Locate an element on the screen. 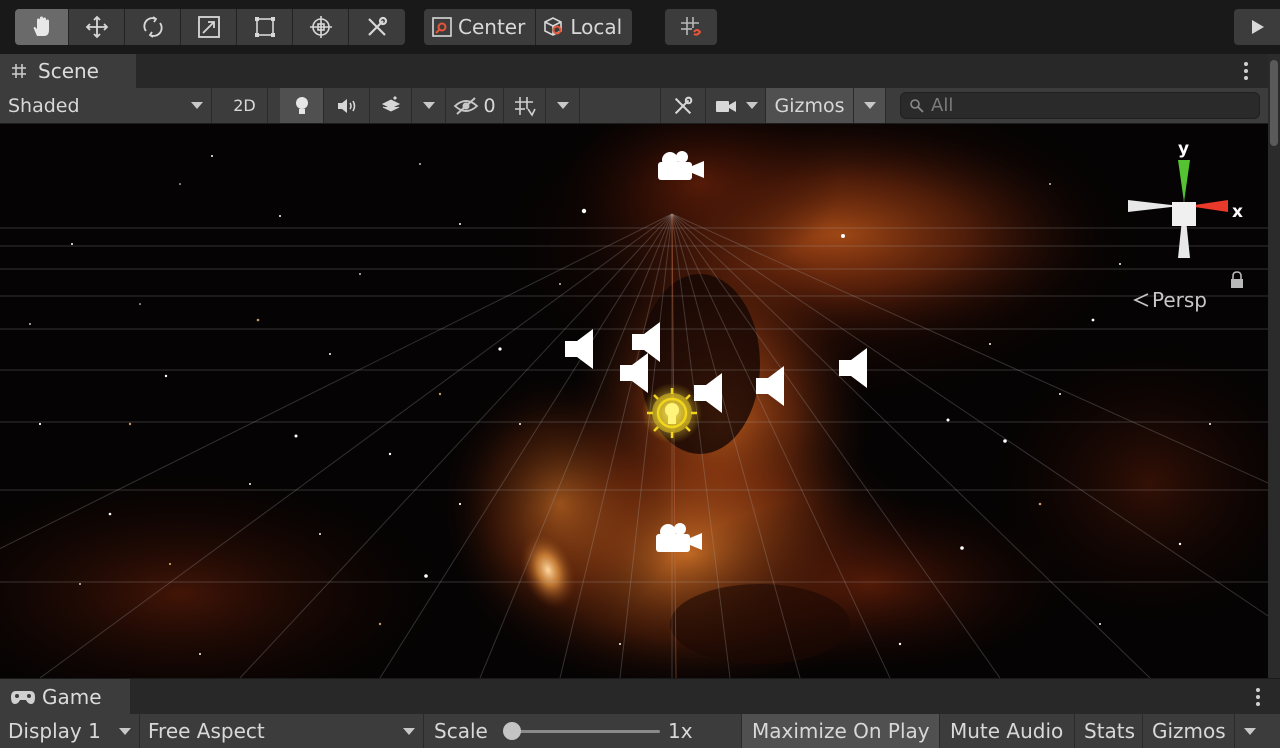  scene-tabbar: Scene is located at coordinates (634, 71).